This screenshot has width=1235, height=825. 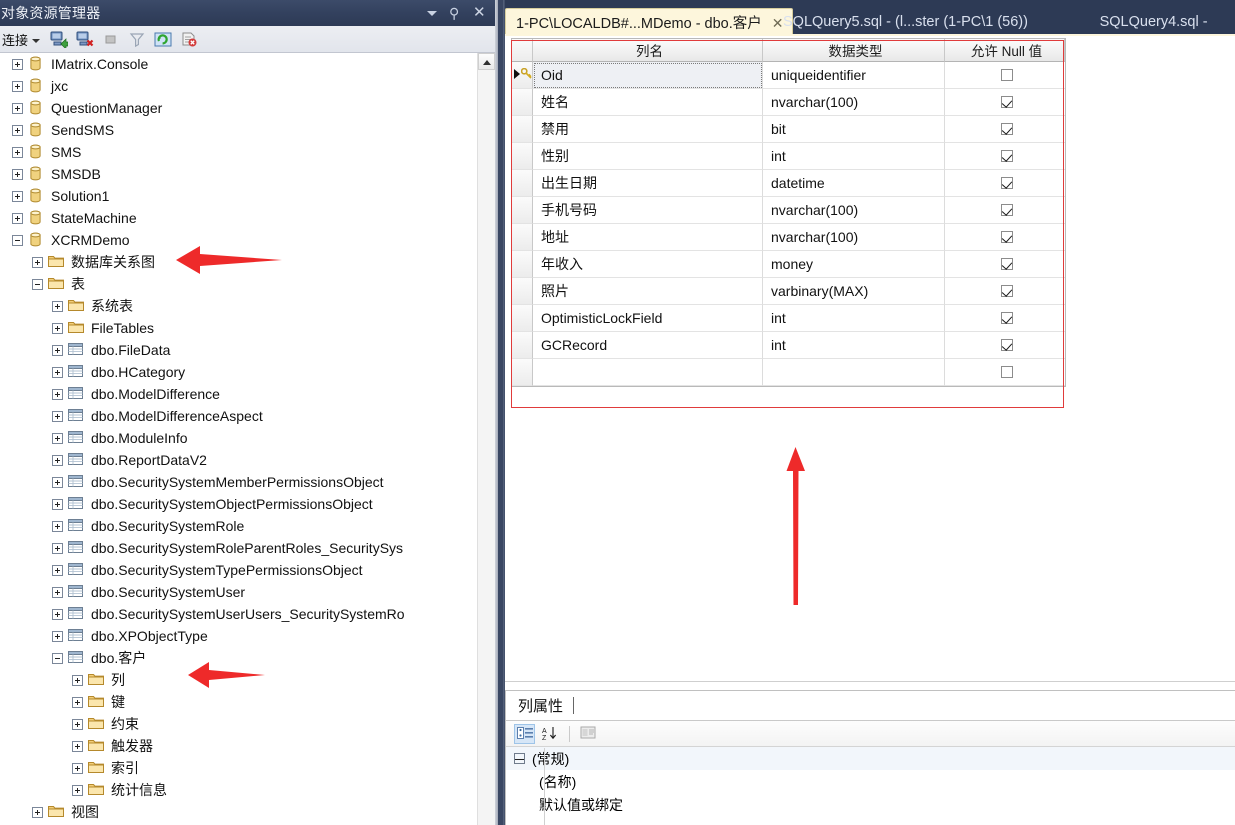 I want to click on tree-item: QuestionManager, so click(x=238, y=108).